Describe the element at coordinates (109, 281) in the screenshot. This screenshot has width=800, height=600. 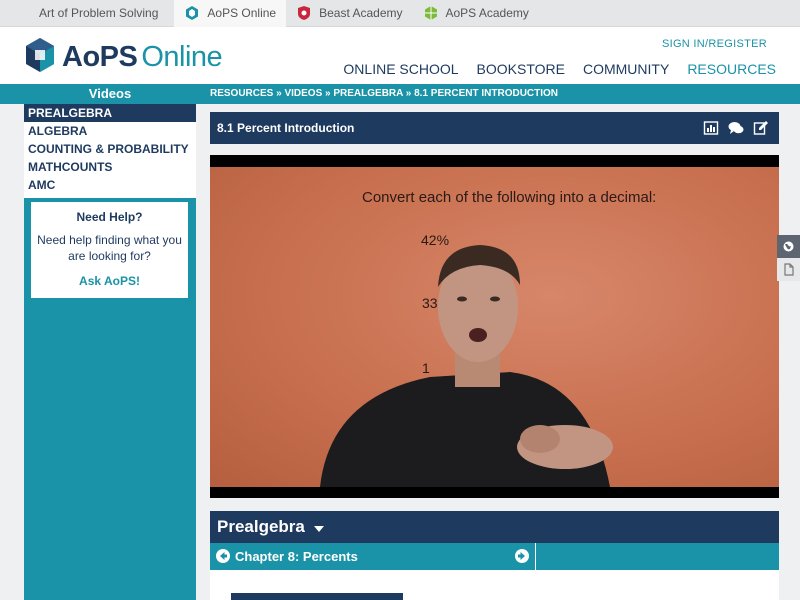
I see `ask-aops-link: Ask AoPS!` at that location.